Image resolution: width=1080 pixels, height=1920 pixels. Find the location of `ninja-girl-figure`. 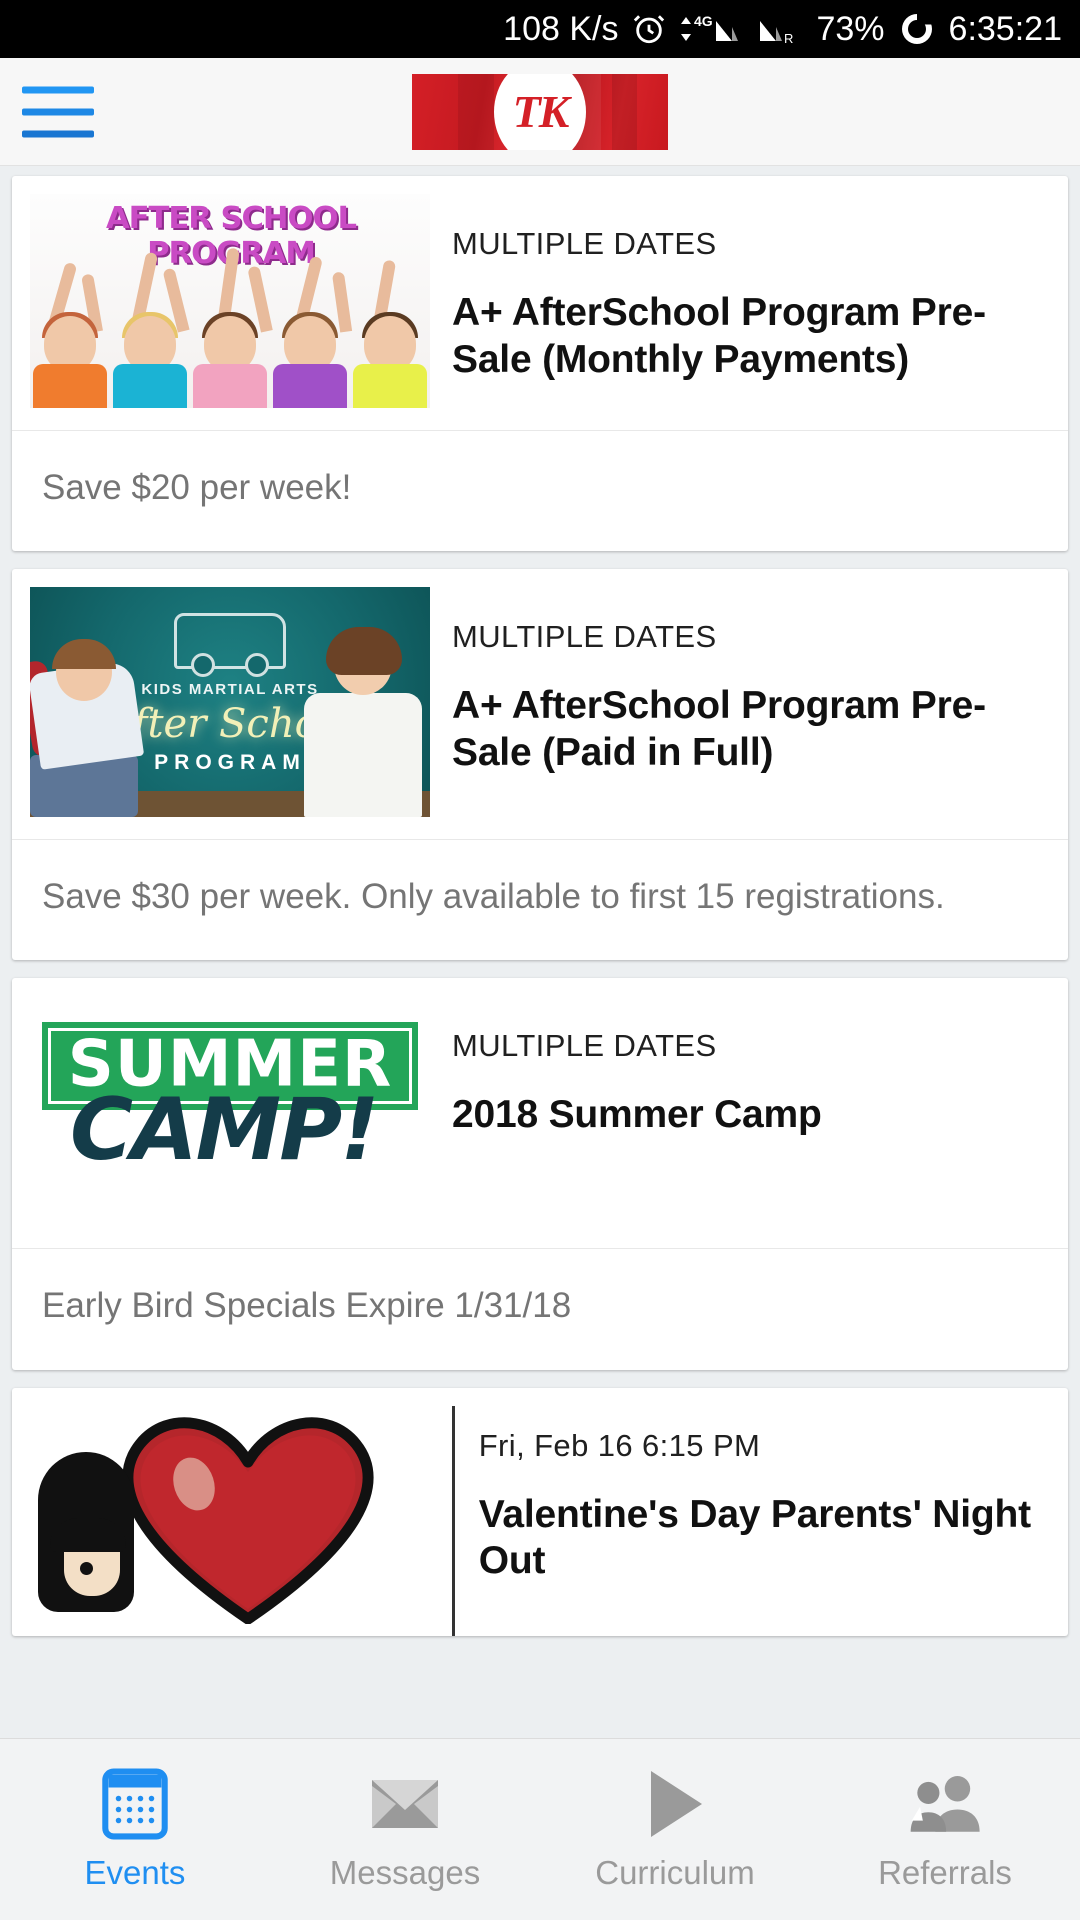

ninja-girl-figure is located at coordinates (89, 1541).